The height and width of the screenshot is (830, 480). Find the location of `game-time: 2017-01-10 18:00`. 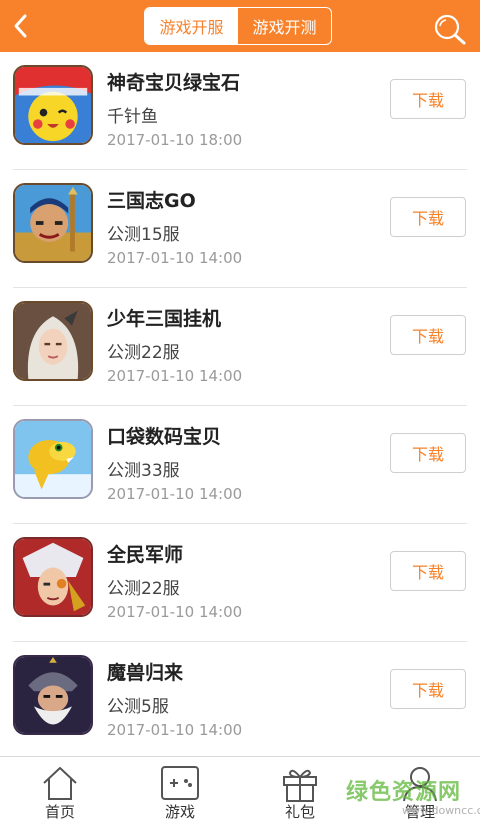

game-time: 2017-01-10 18:00 is located at coordinates (175, 140).